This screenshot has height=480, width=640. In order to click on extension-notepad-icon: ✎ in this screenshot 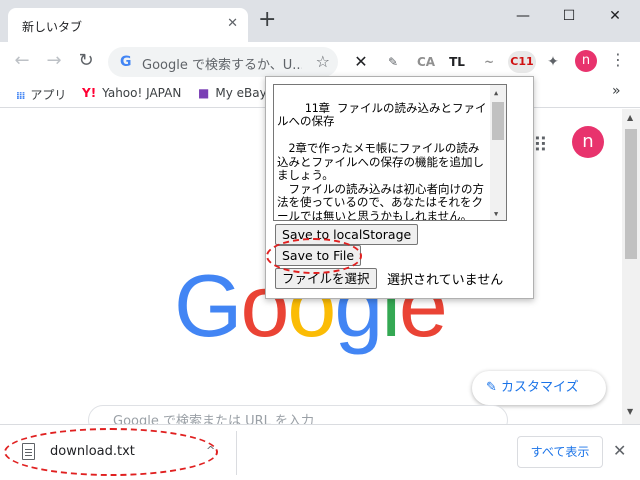, I will do `click(393, 62)`.